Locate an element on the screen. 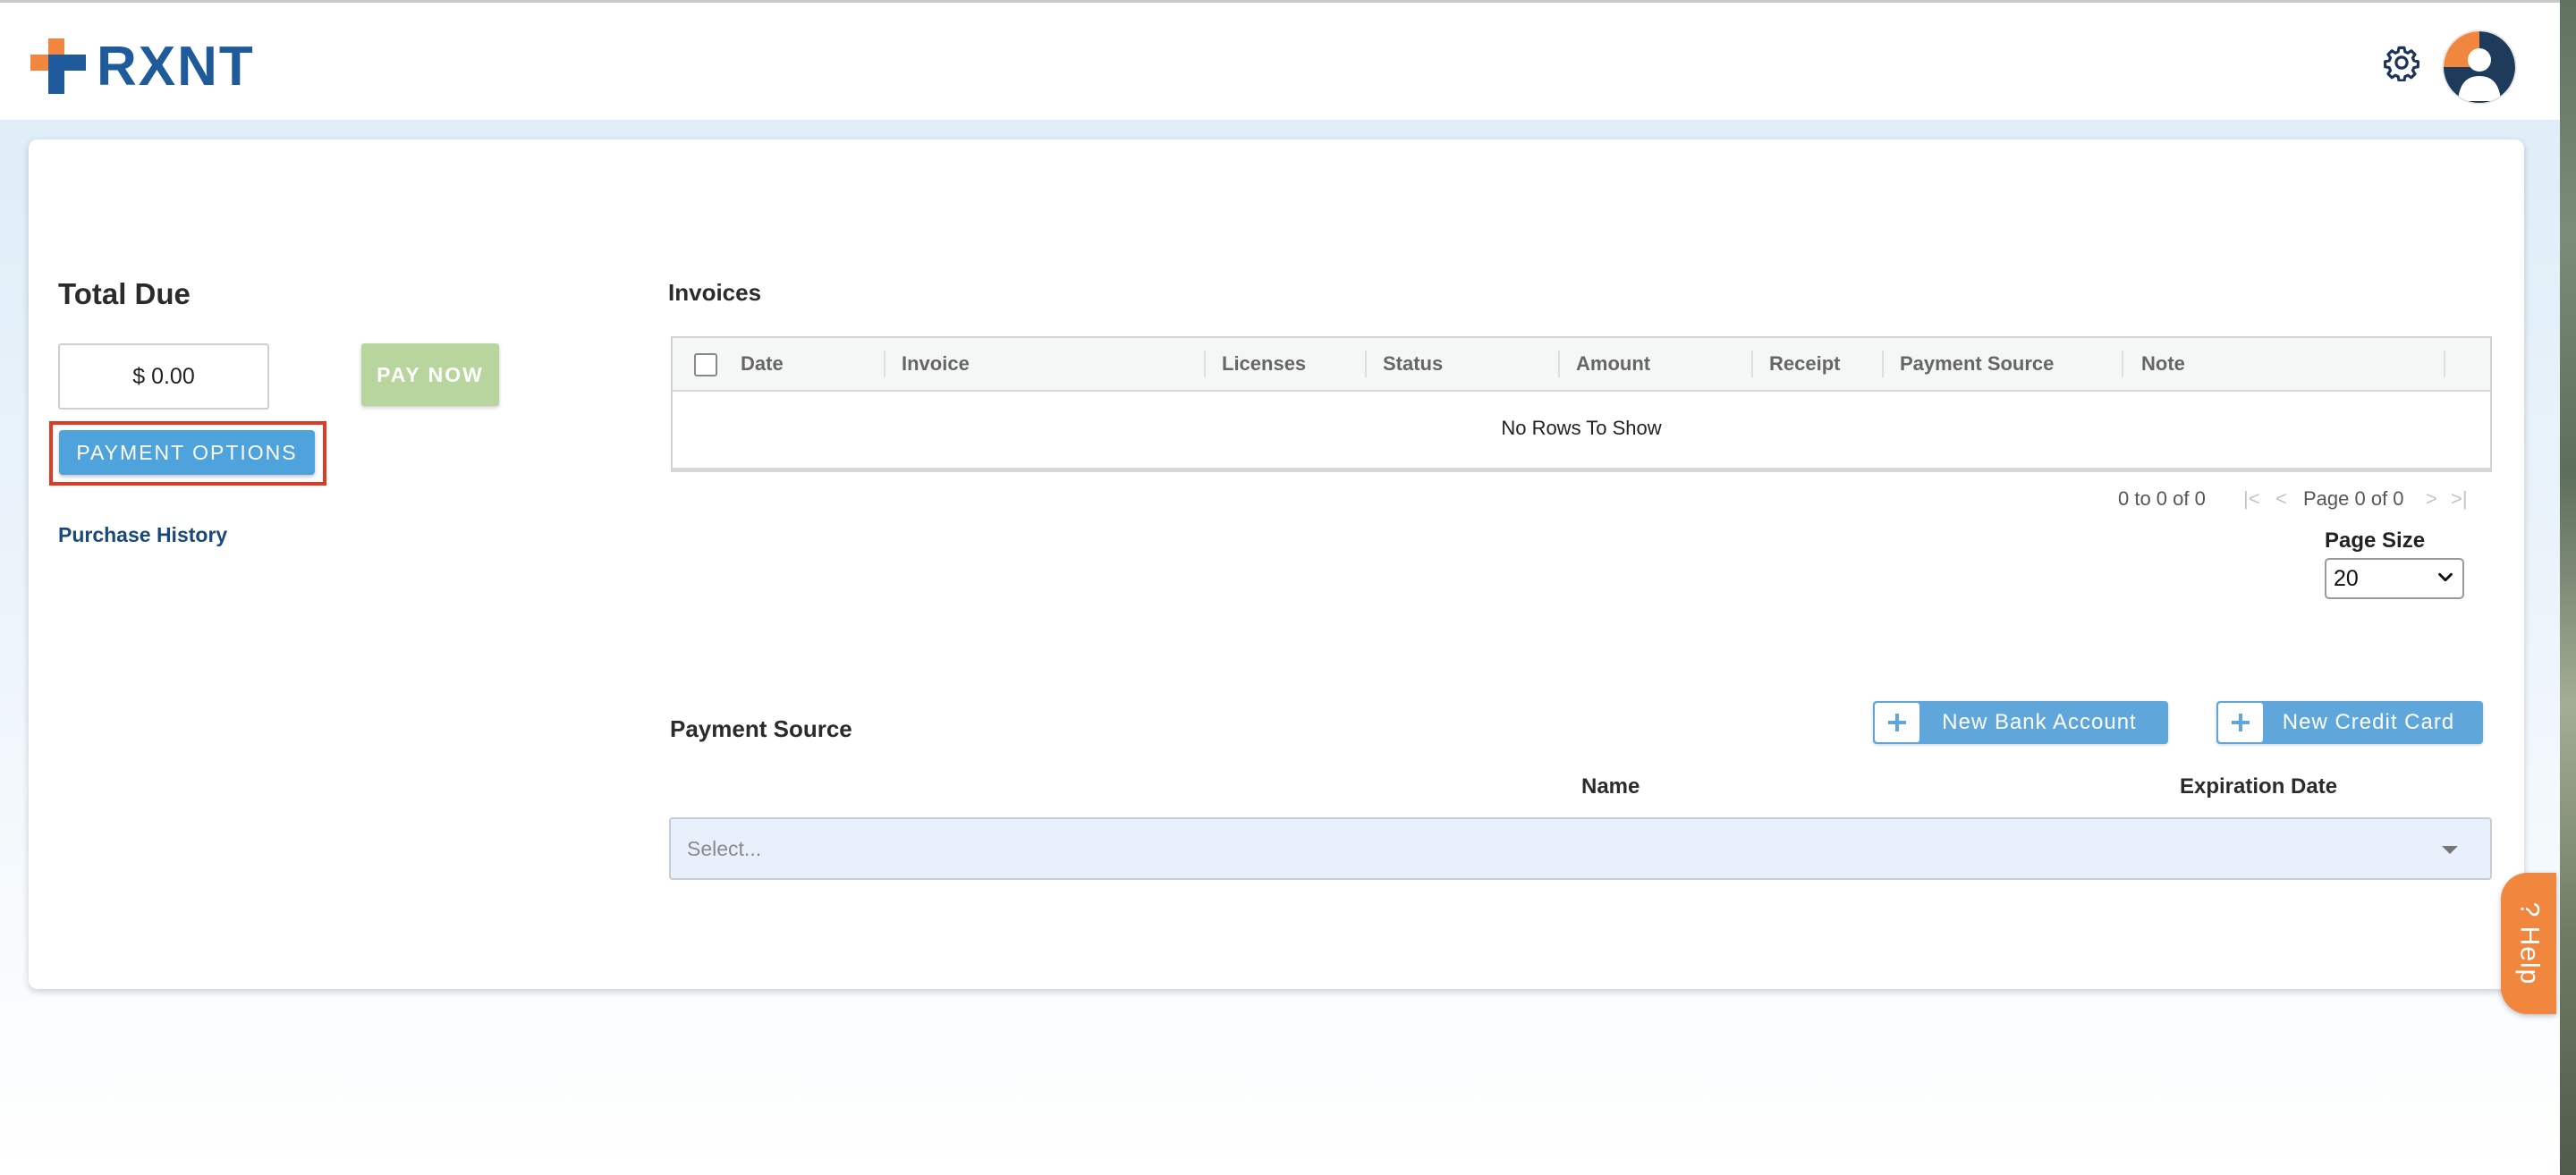 The height and width of the screenshot is (1175, 2576). help-tab: ? Help is located at coordinates (2528, 943).